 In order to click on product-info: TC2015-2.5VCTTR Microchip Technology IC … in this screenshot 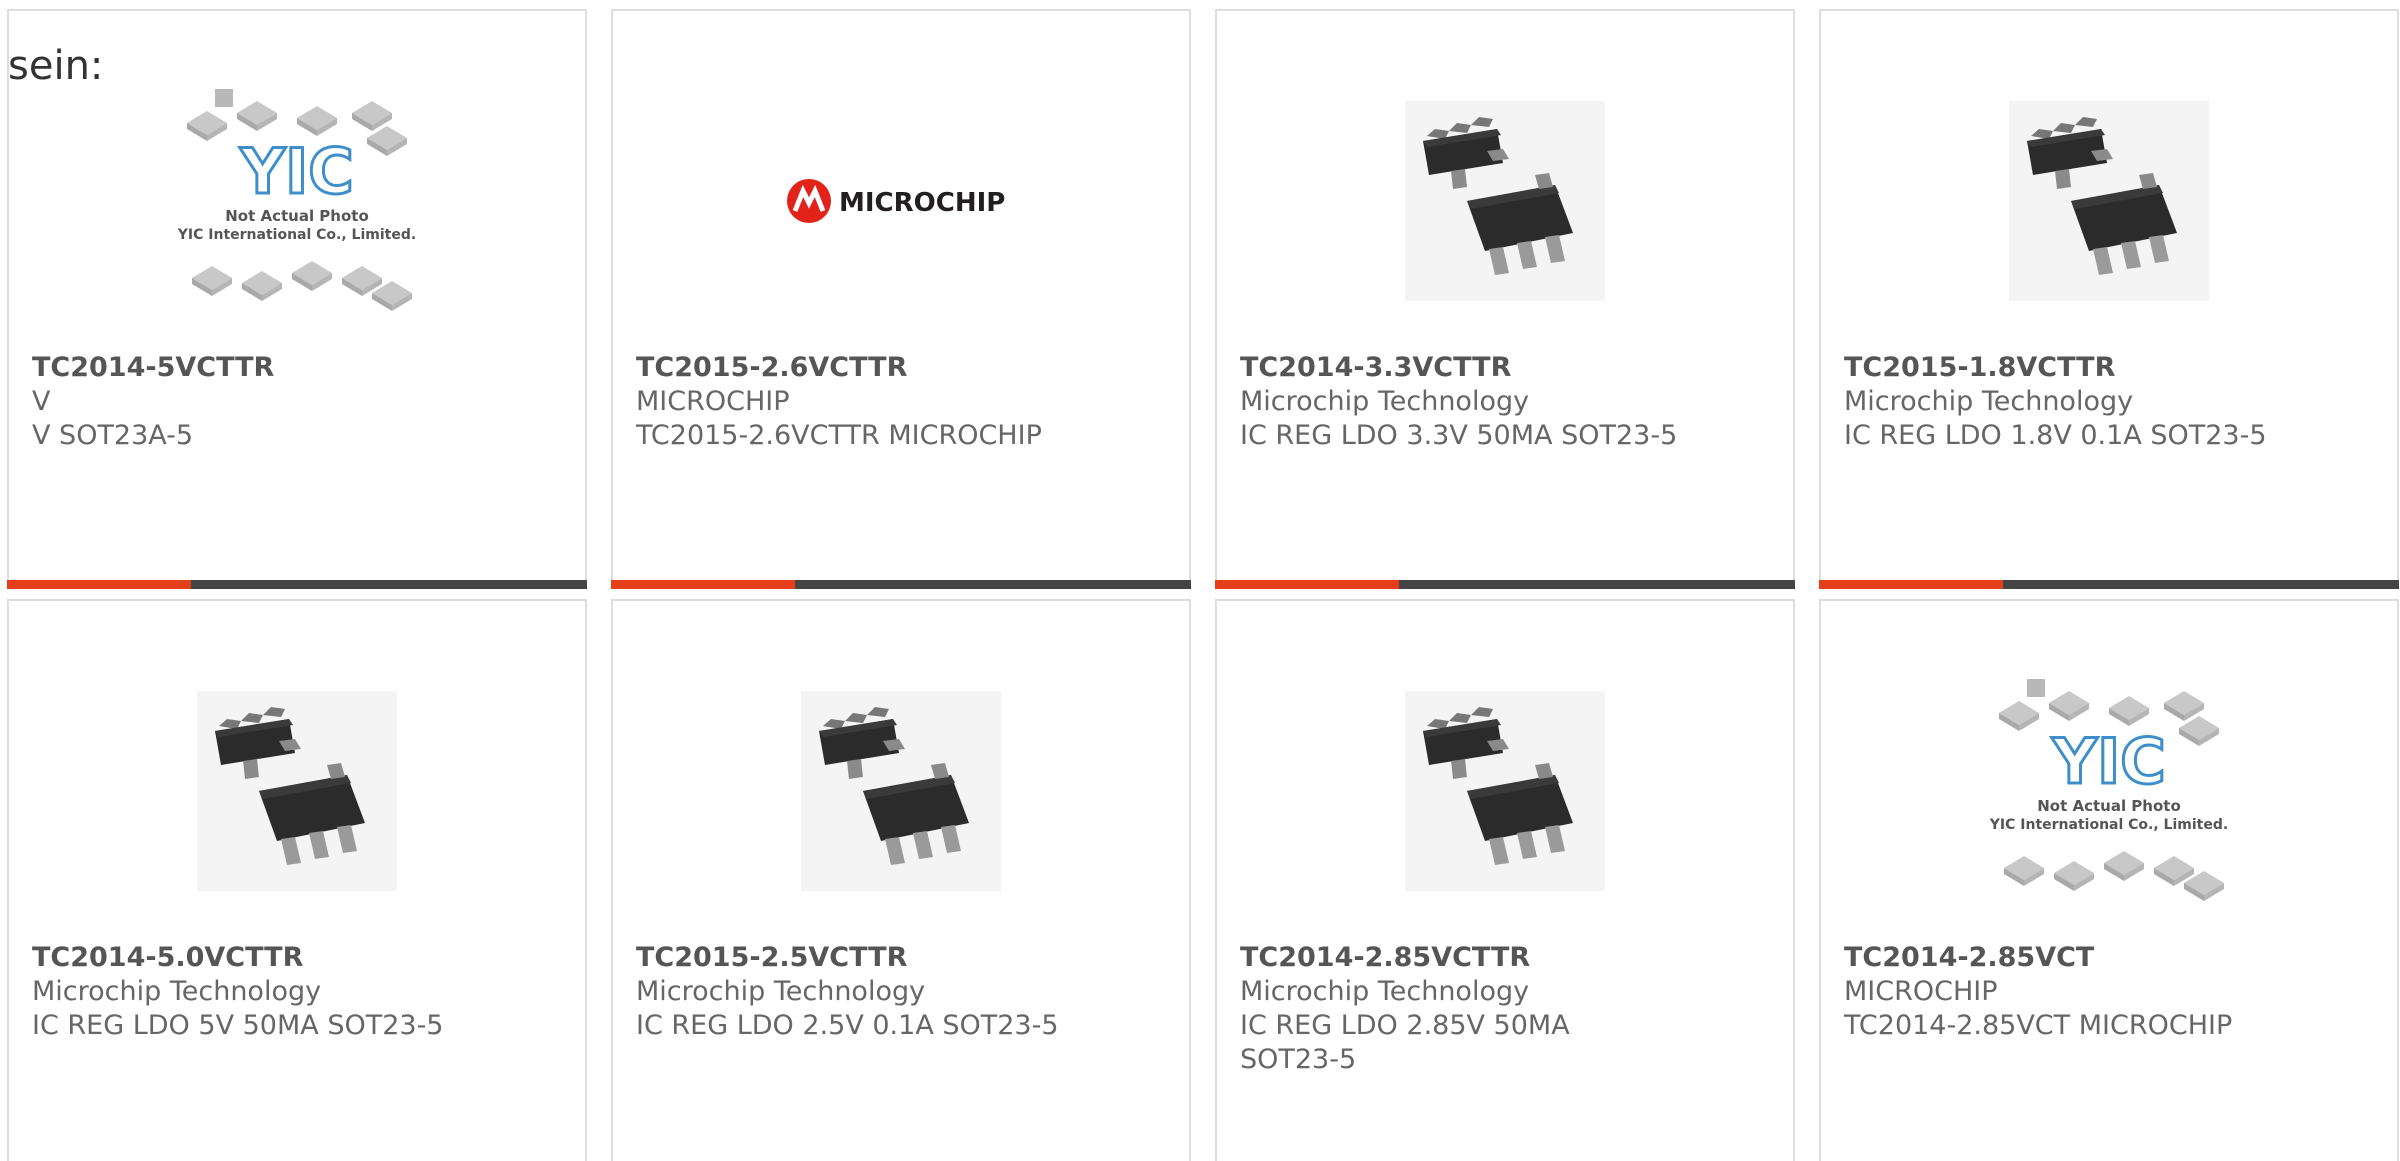, I will do `click(896, 992)`.